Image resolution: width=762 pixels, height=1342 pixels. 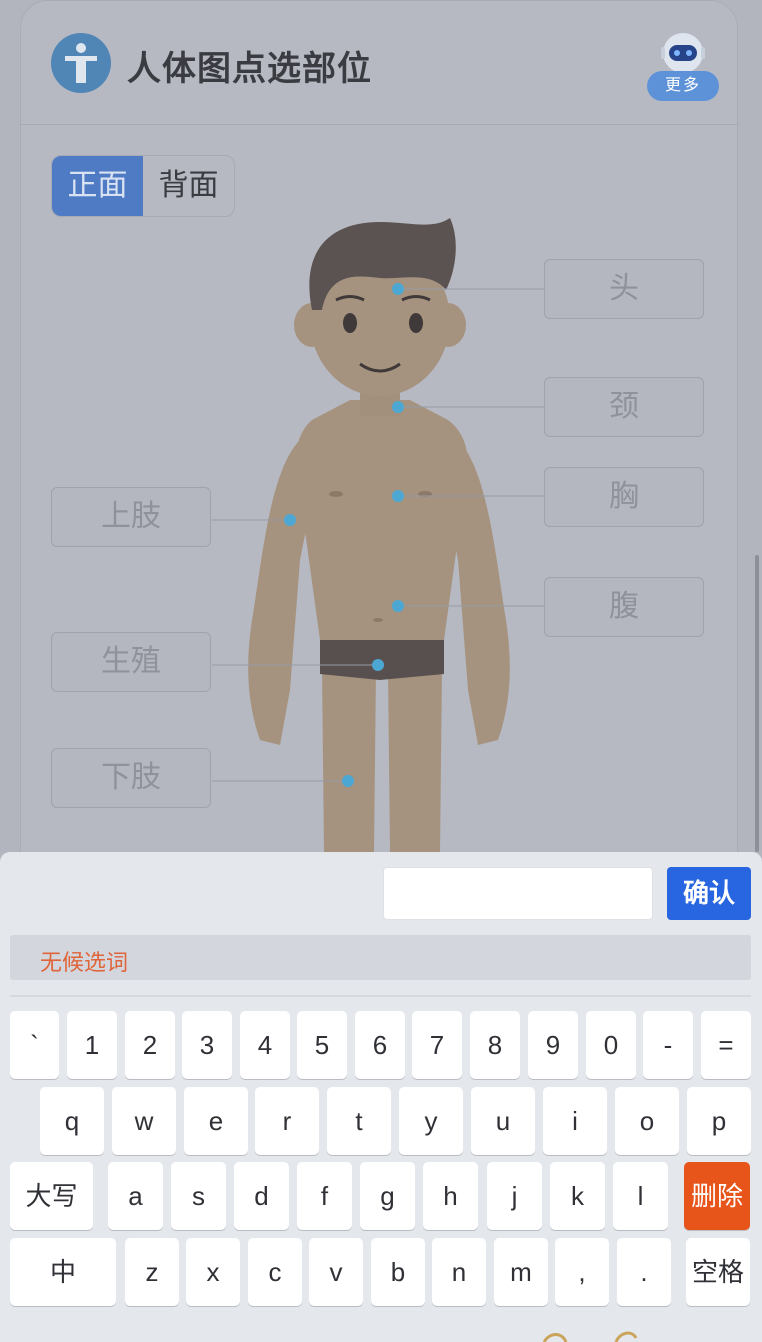 I want to click on marker-genital, so click(x=378, y=665).